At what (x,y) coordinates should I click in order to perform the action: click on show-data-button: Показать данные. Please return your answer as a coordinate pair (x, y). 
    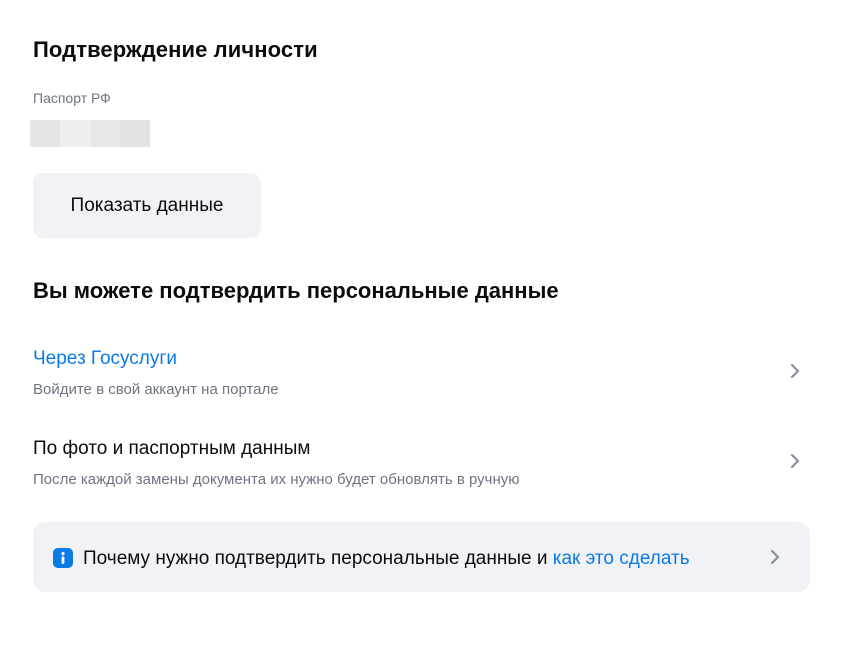
    Looking at the image, I should click on (147, 205).